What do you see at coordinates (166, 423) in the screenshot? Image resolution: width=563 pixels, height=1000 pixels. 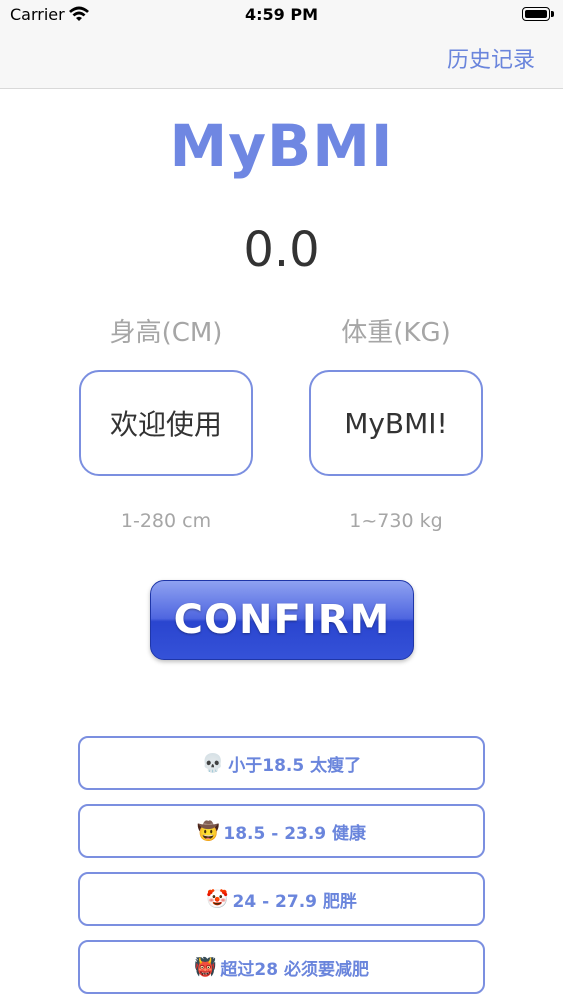 I see `height-input: 欢迎使用` at bounding box center [166, 423].